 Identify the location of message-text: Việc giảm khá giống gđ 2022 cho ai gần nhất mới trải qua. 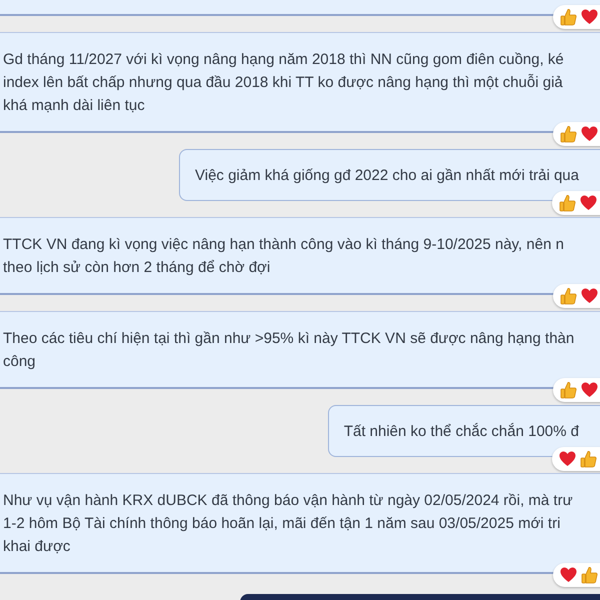
(387, 176).